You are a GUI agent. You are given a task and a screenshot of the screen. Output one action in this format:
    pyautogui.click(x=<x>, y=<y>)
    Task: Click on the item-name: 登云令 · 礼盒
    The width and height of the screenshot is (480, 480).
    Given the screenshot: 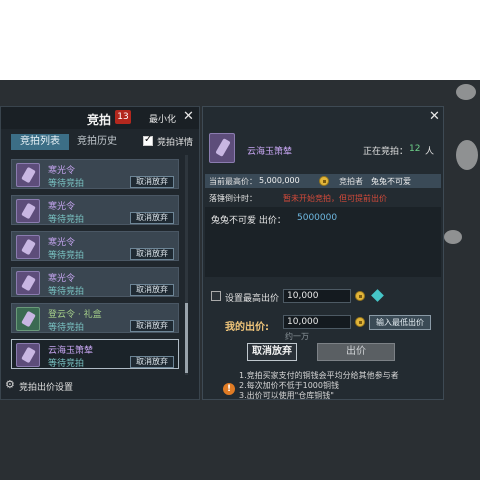 What is the action you would take?
    pyautogui.click(x=75, y=315)
    